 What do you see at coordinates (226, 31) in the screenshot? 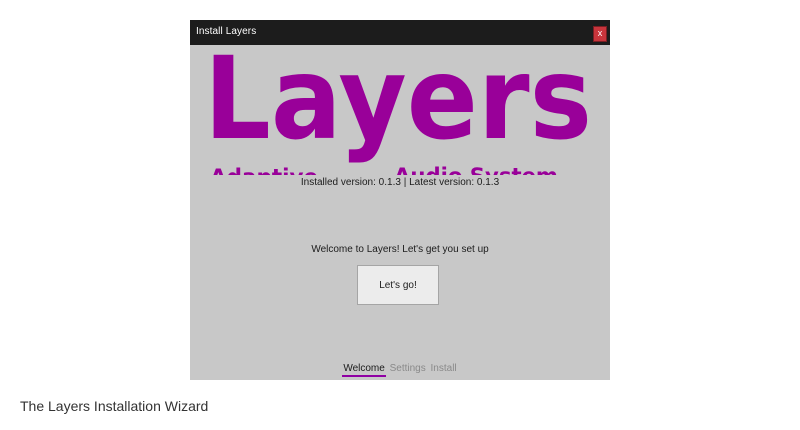
I see `window-title: Install Layers` at bounding box center [226, 31].